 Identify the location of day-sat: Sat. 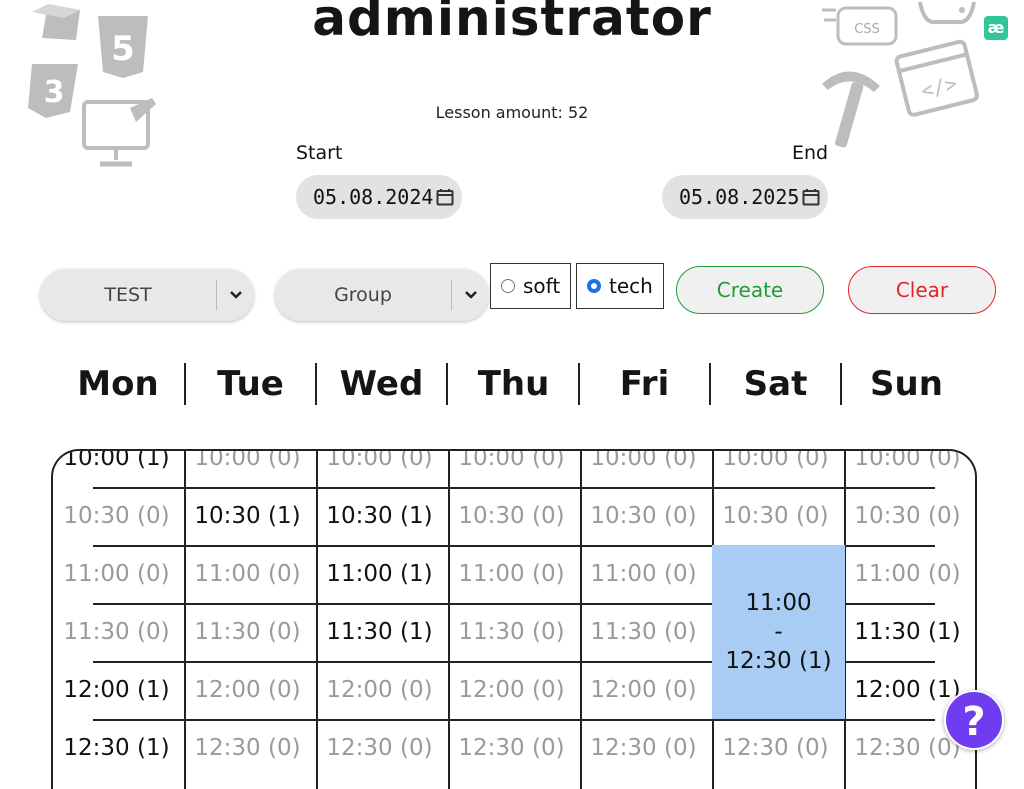
(775, 384).